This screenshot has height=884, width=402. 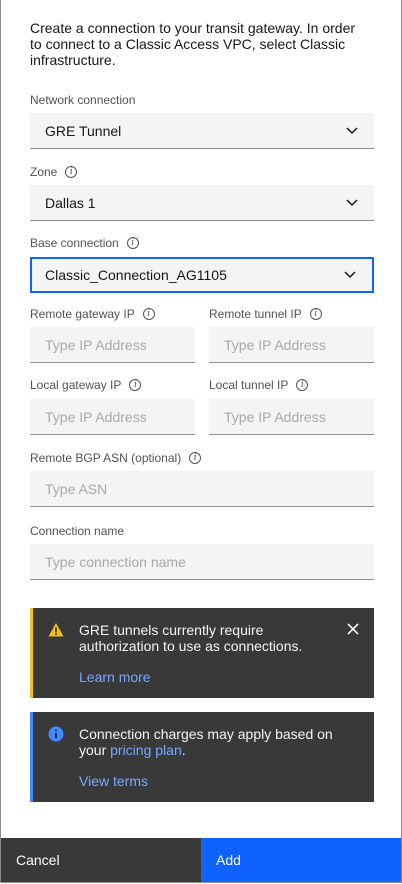 I want to click on local-gateway-ip-label-text: Local gateway IP, so click(x=76, y=385).